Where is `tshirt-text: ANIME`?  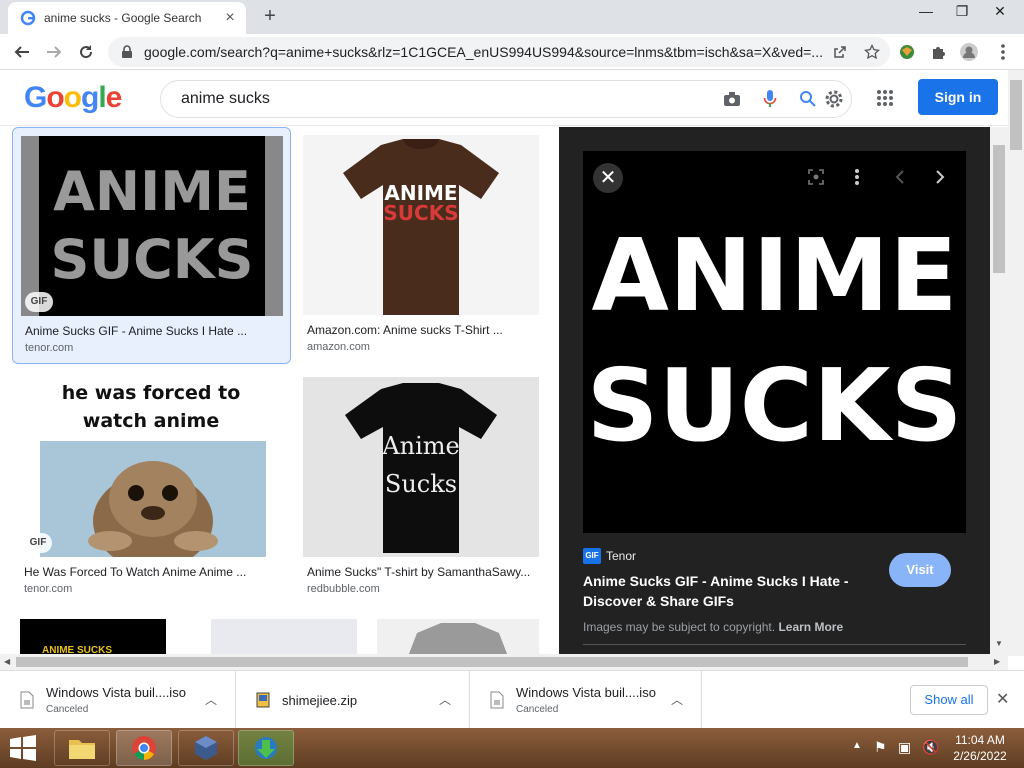 tshirt-text: ANIME is located at coordinates (421, 193).